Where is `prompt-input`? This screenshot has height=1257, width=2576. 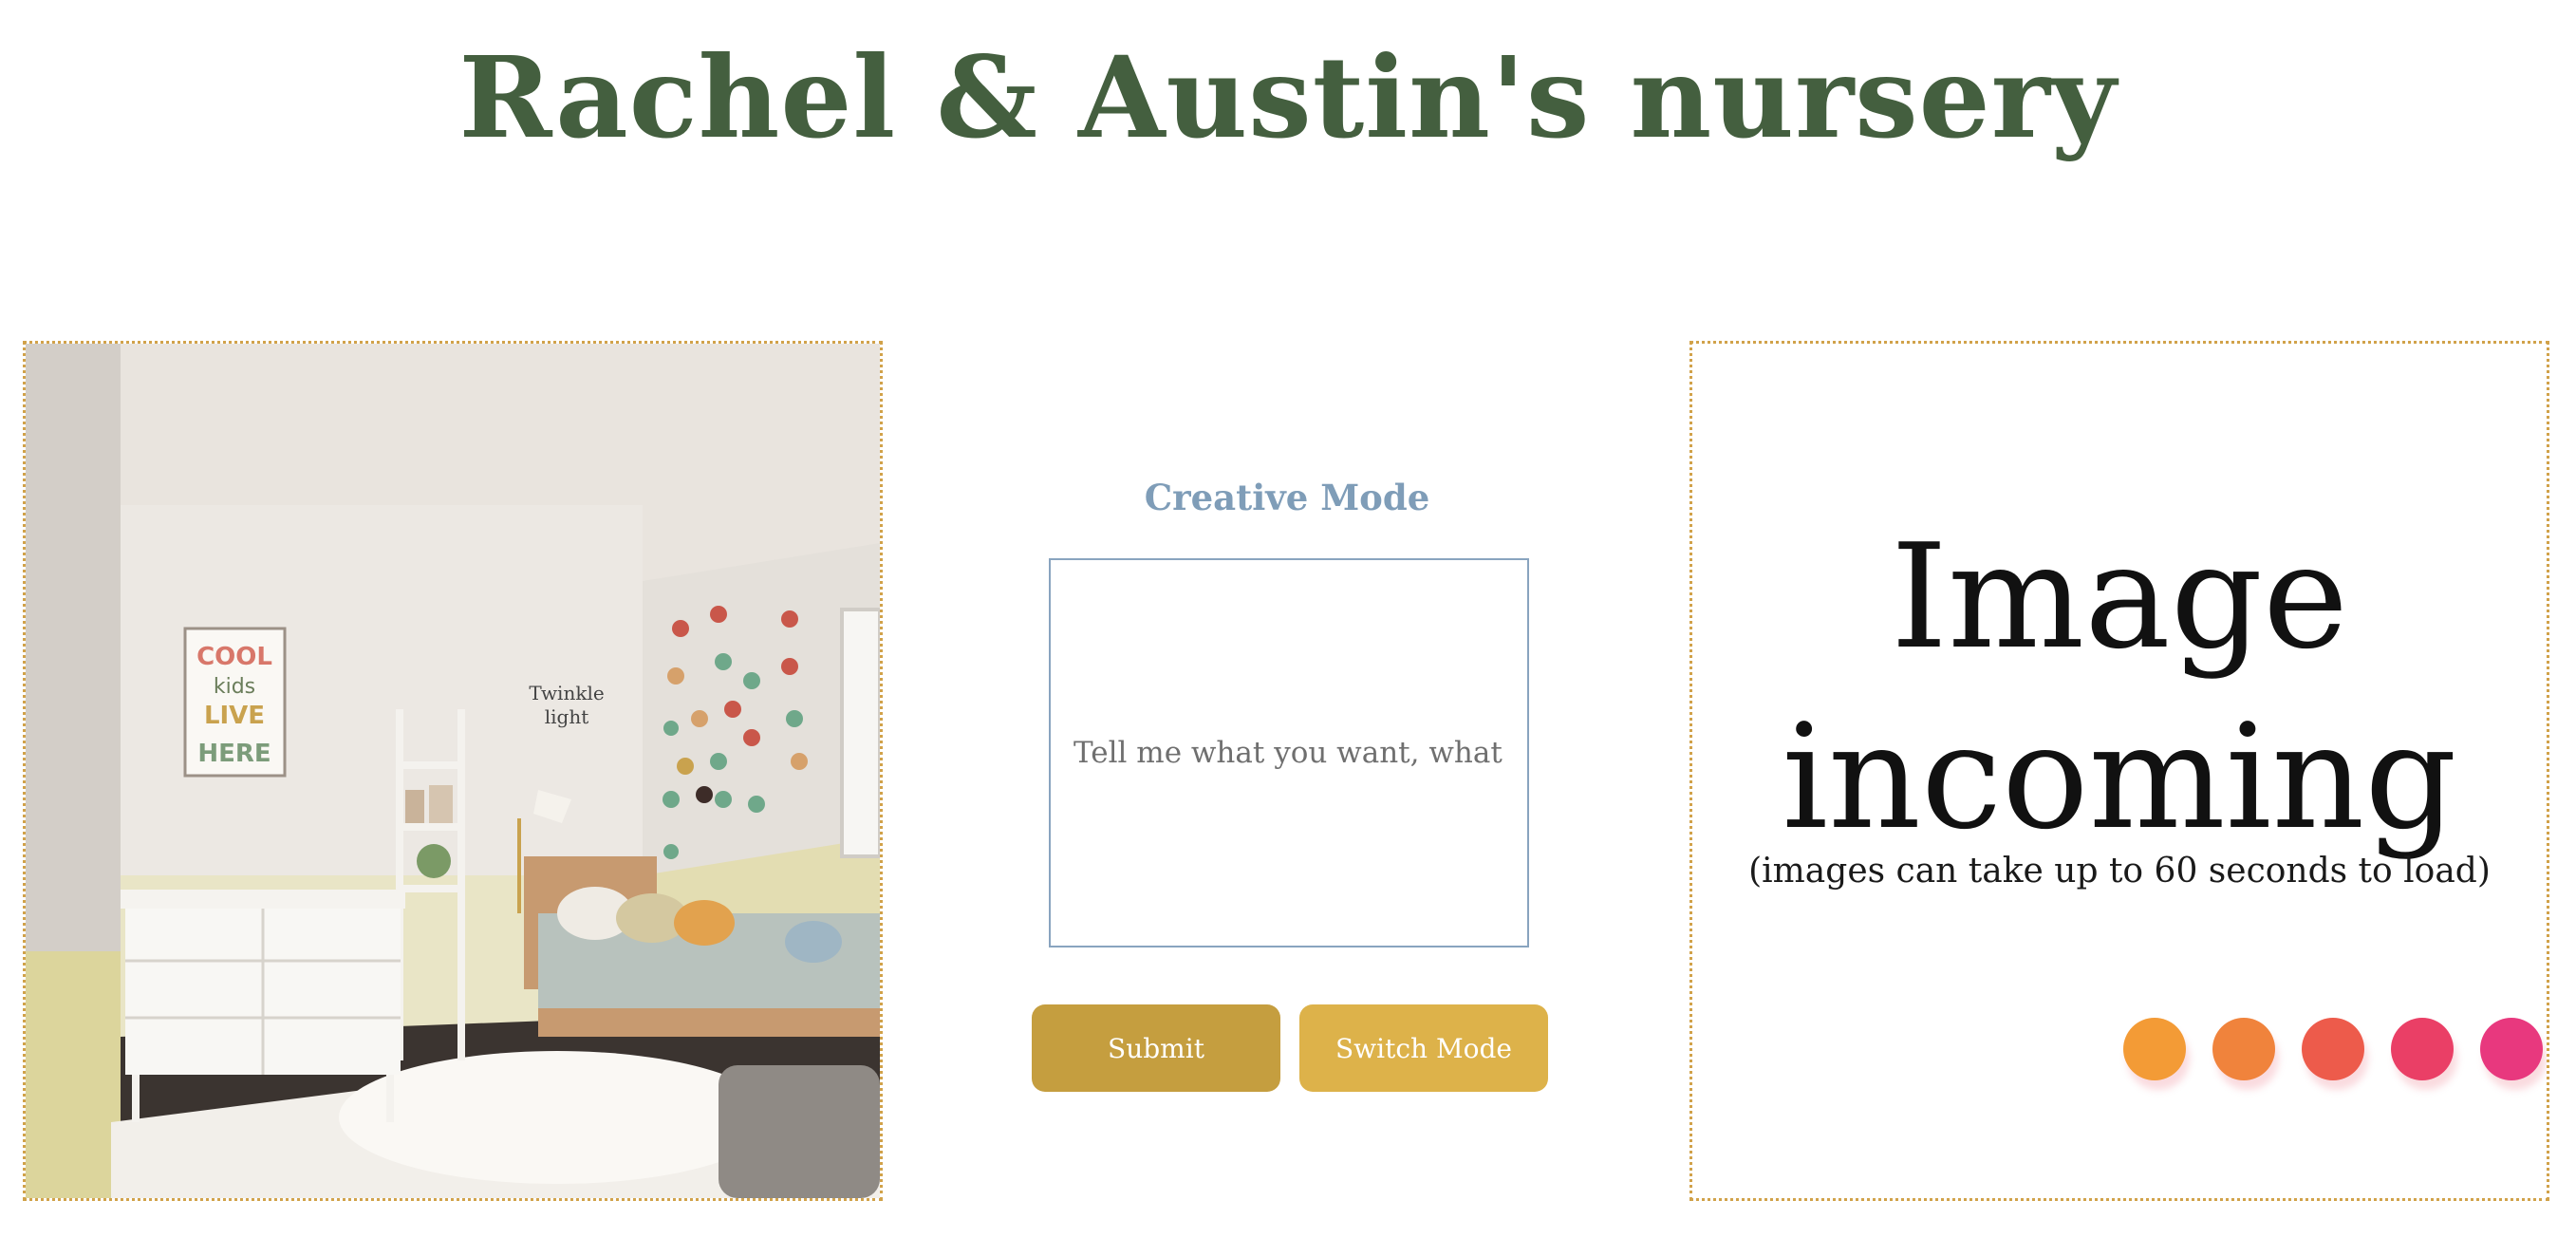 prompt-input is located at coordinates (1289, 753).